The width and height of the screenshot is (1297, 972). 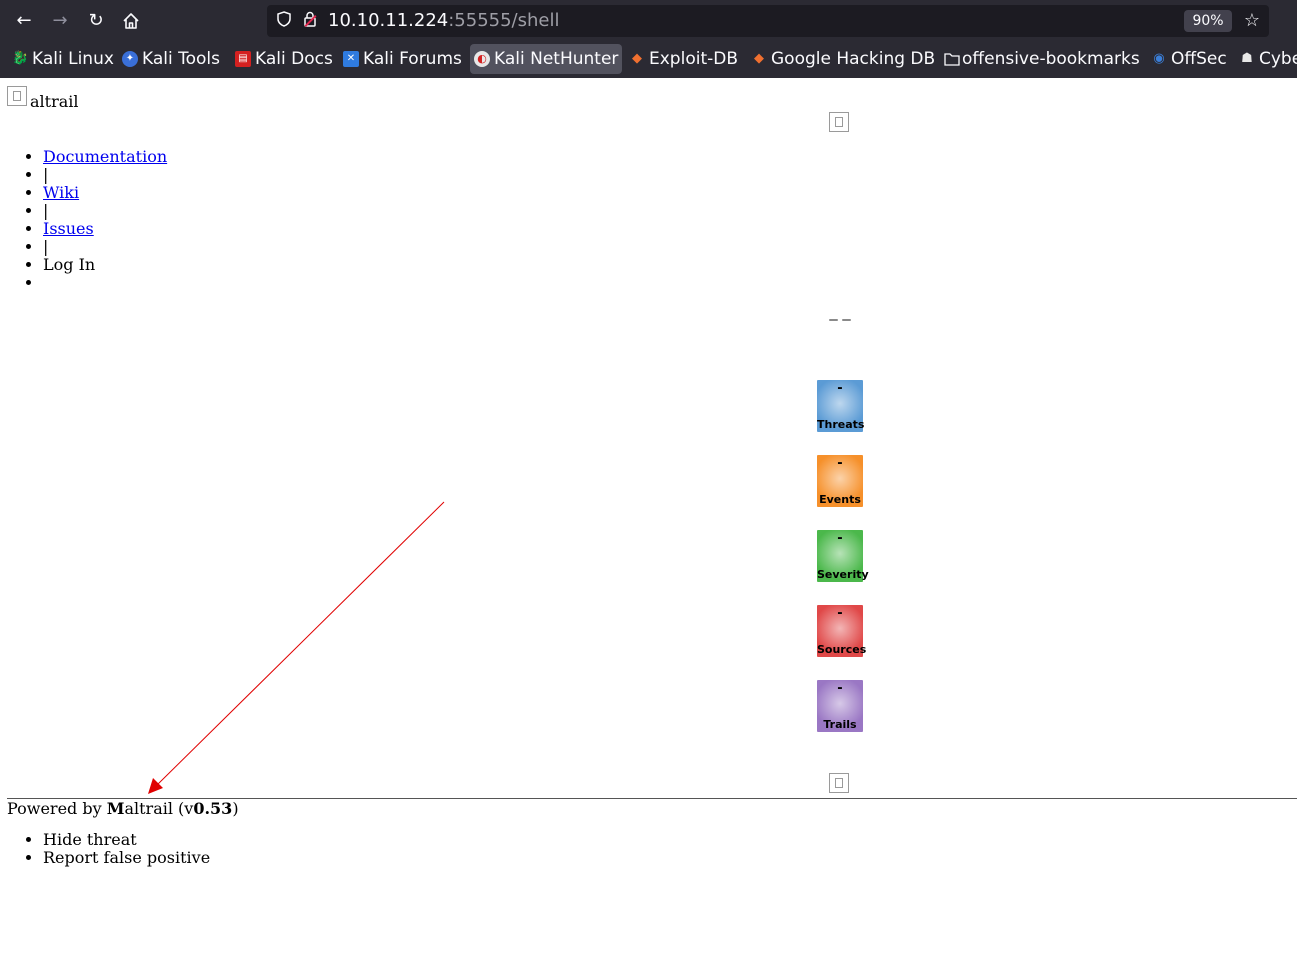 I want to click on home-icon, so click(x=131, y=21).